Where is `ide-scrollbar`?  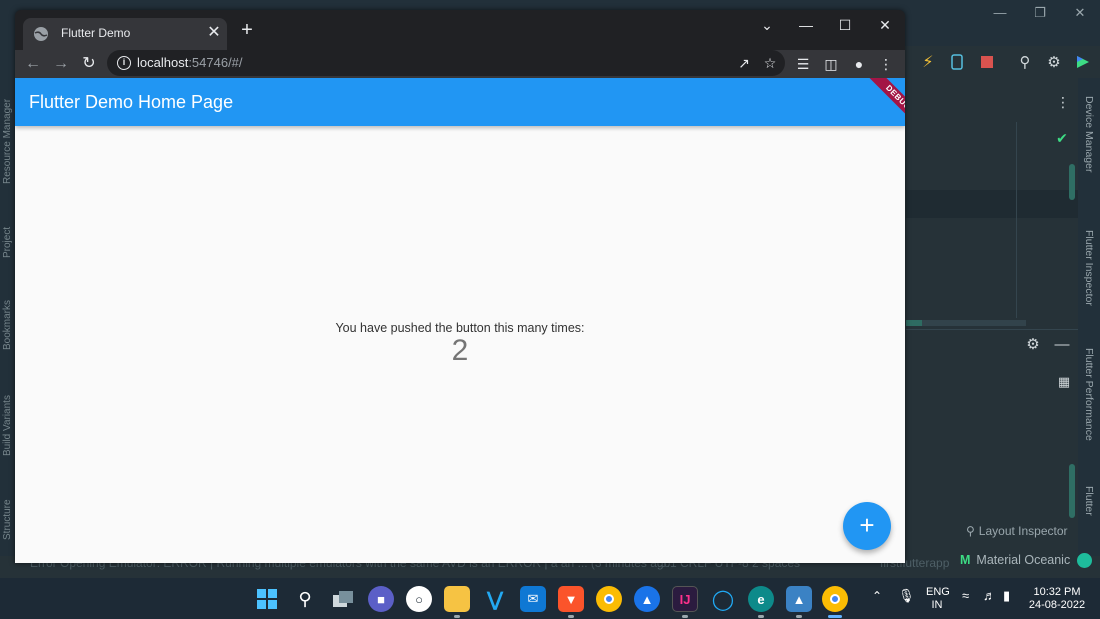
ide-scrollbar is located at coordinates (974, 323).